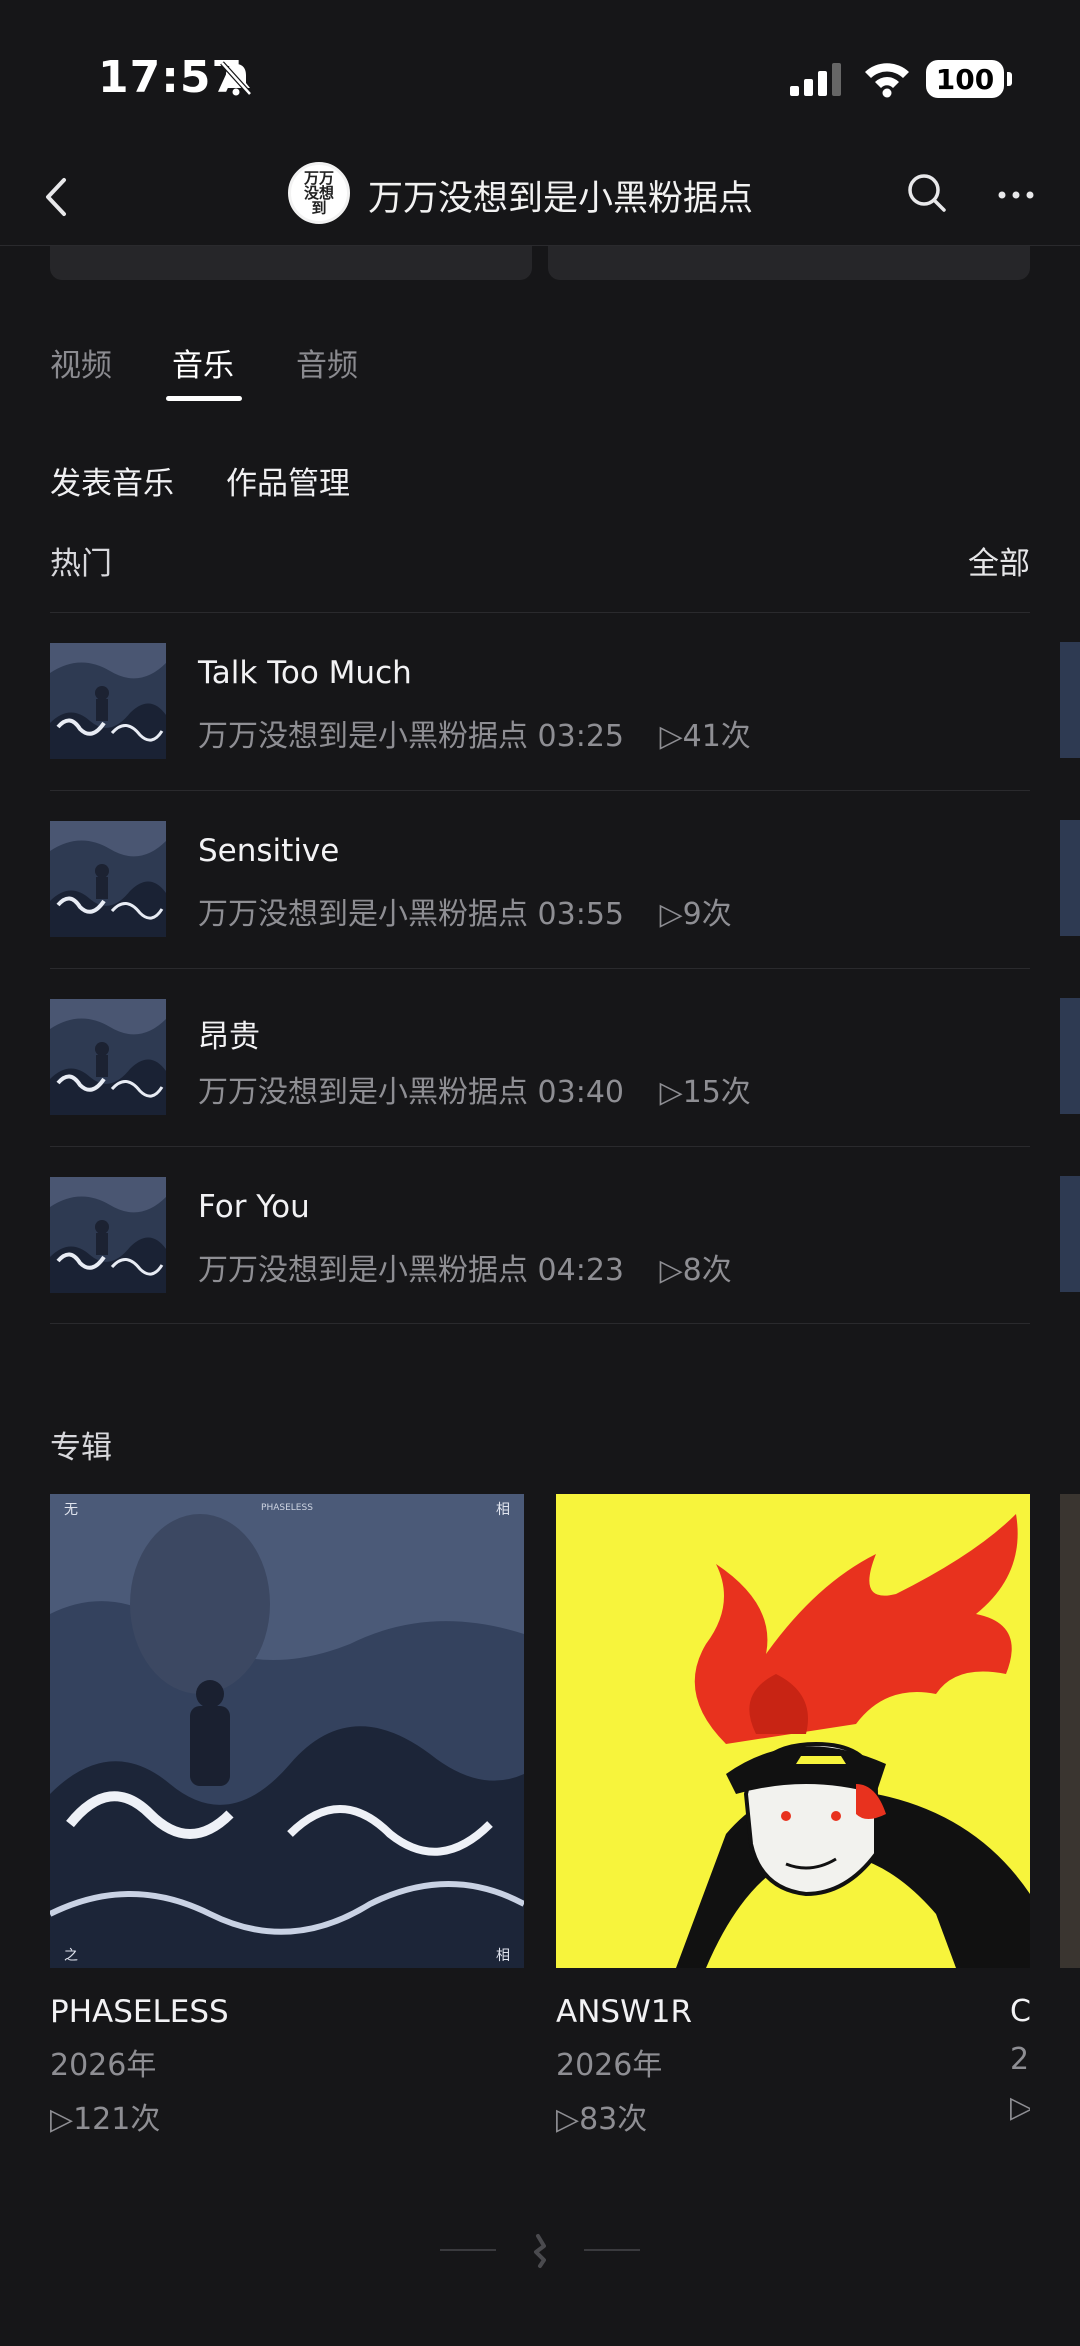 The width and height of the screenshot is (1080, 2346). I want to click on song-meta: 万万没想到是小黑粉据点 04:23 ▷8次, so click(465, 1267).